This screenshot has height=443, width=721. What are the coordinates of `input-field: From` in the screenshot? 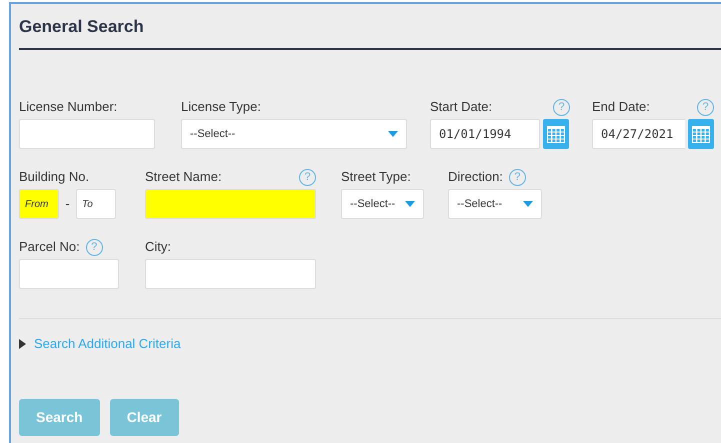 It's located at (39, 204).